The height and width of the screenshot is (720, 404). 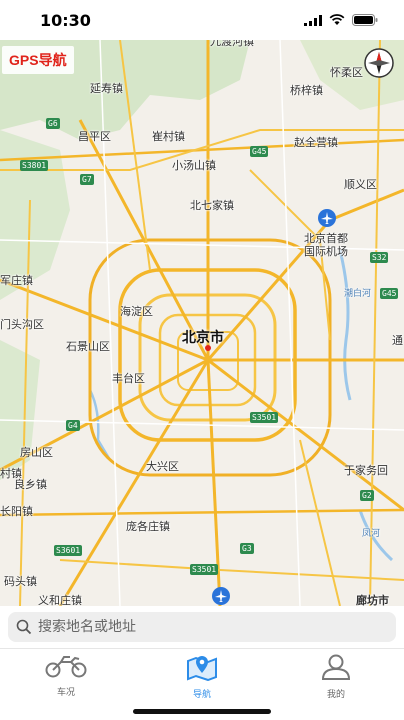 What do you see at coordinates (358, 294) in the screenshot?
I see `map-label: 潮白河` at bounding box center [358, 294].